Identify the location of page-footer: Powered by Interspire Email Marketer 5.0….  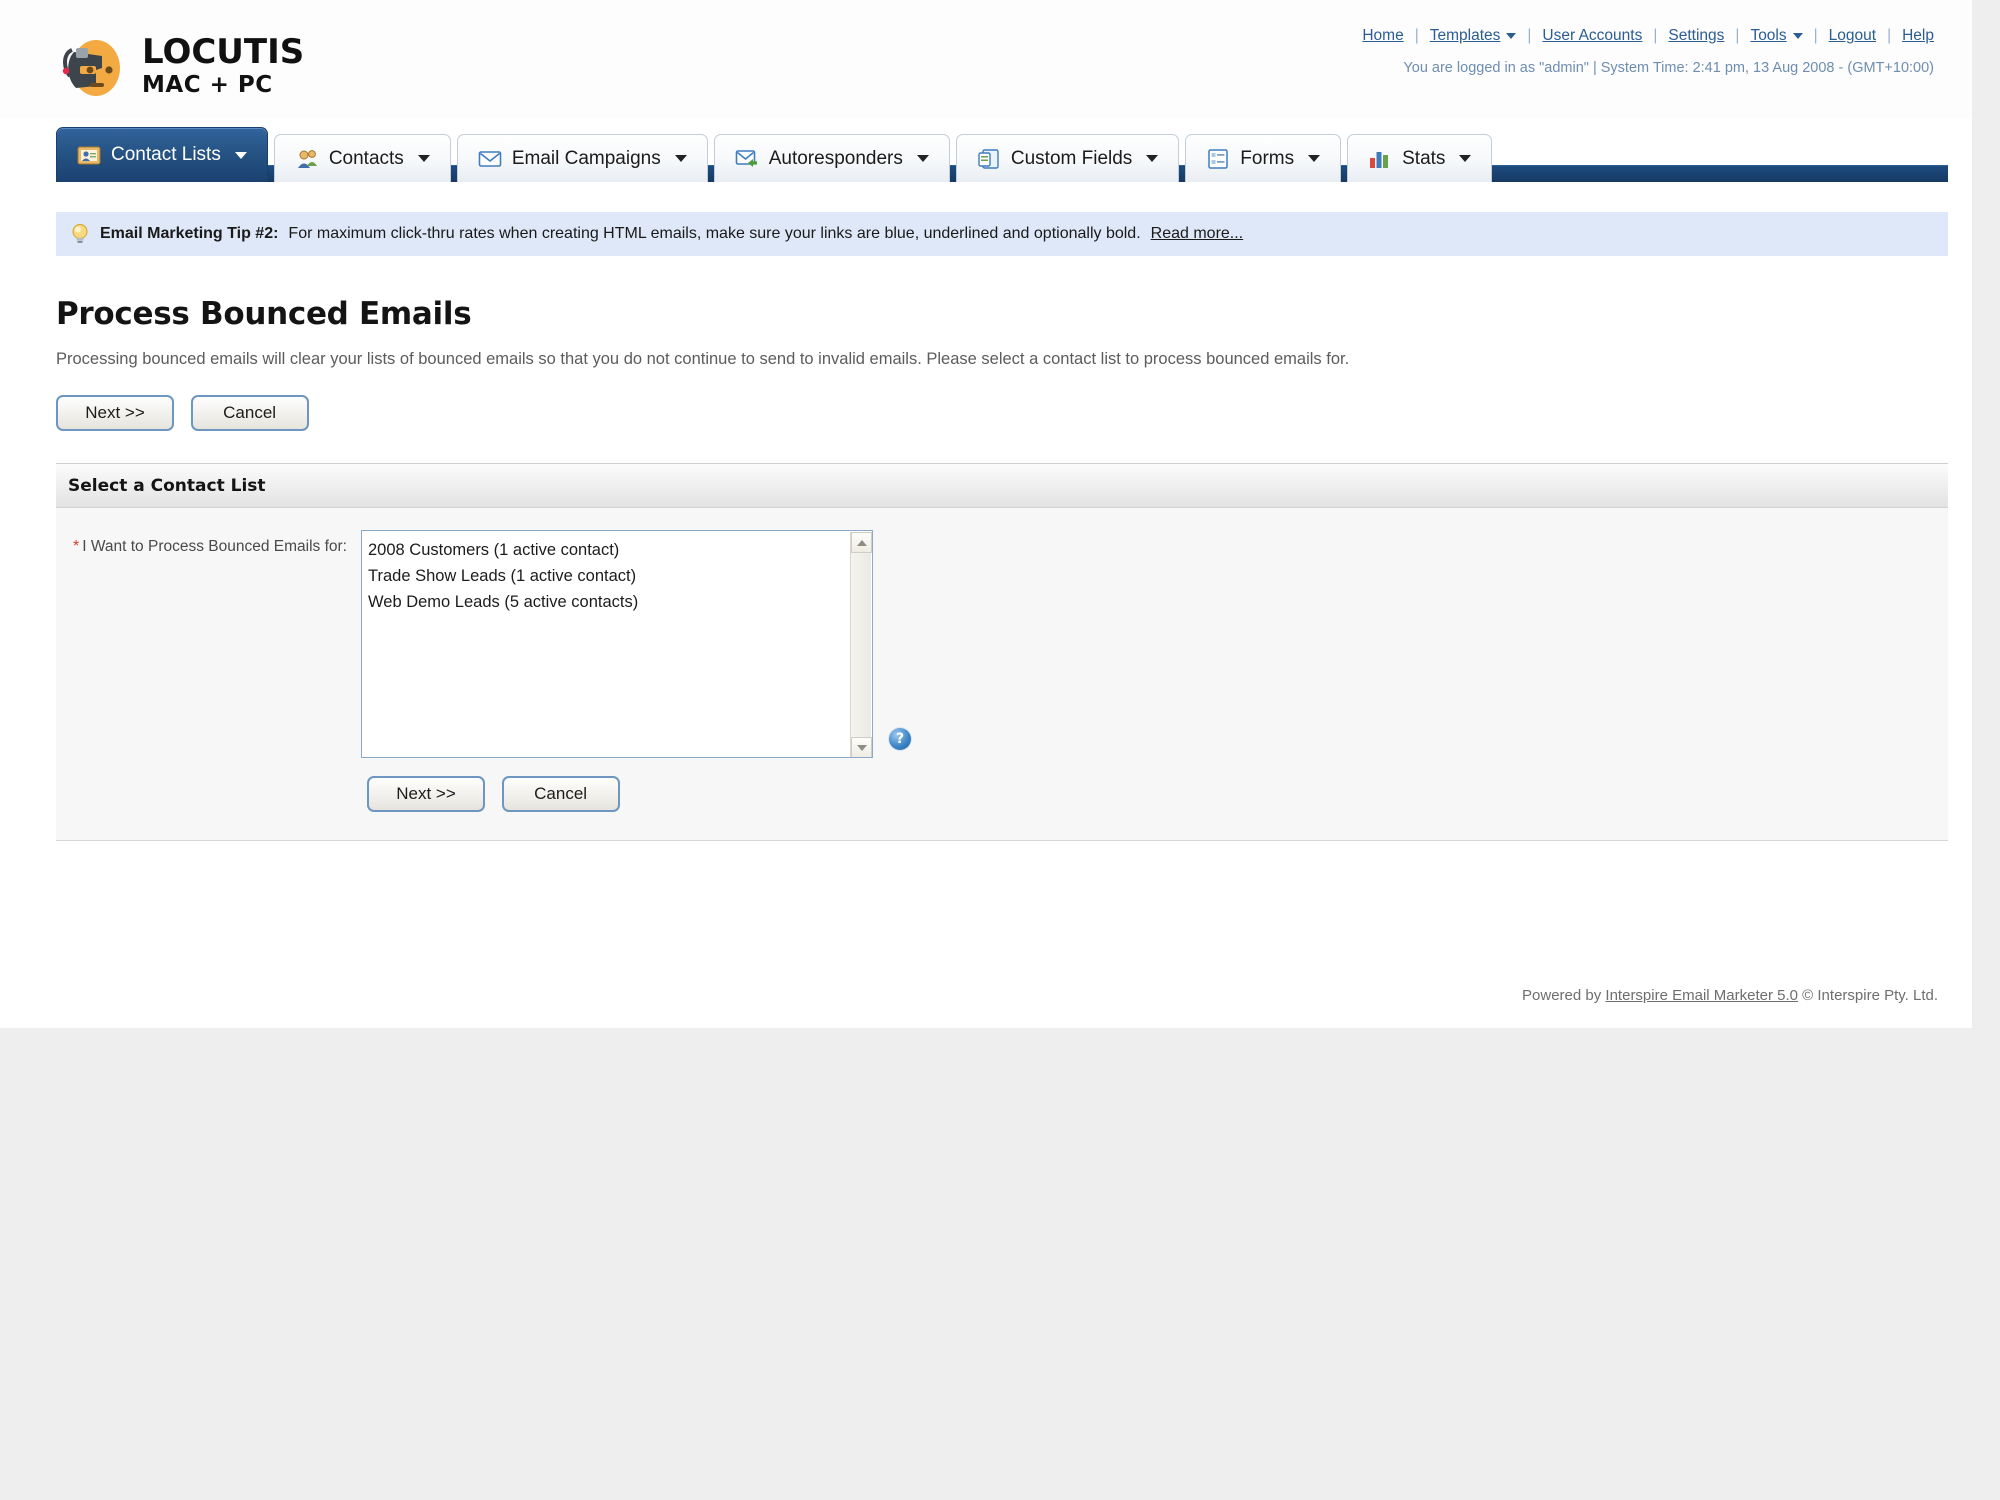
(986, 992).